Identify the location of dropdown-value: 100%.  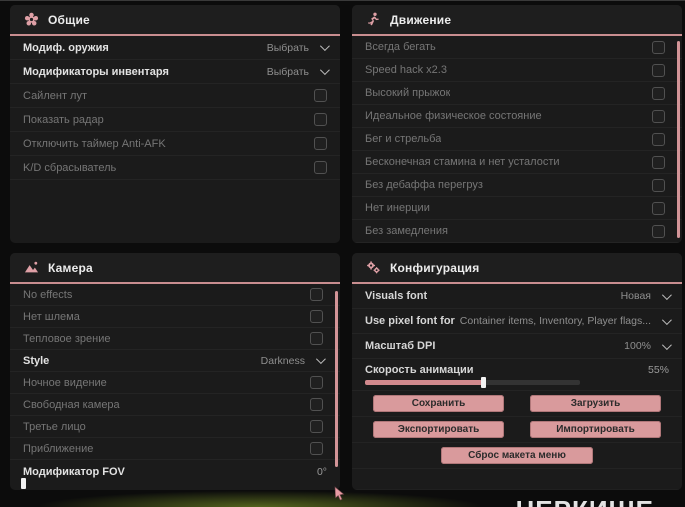
(637, 346).